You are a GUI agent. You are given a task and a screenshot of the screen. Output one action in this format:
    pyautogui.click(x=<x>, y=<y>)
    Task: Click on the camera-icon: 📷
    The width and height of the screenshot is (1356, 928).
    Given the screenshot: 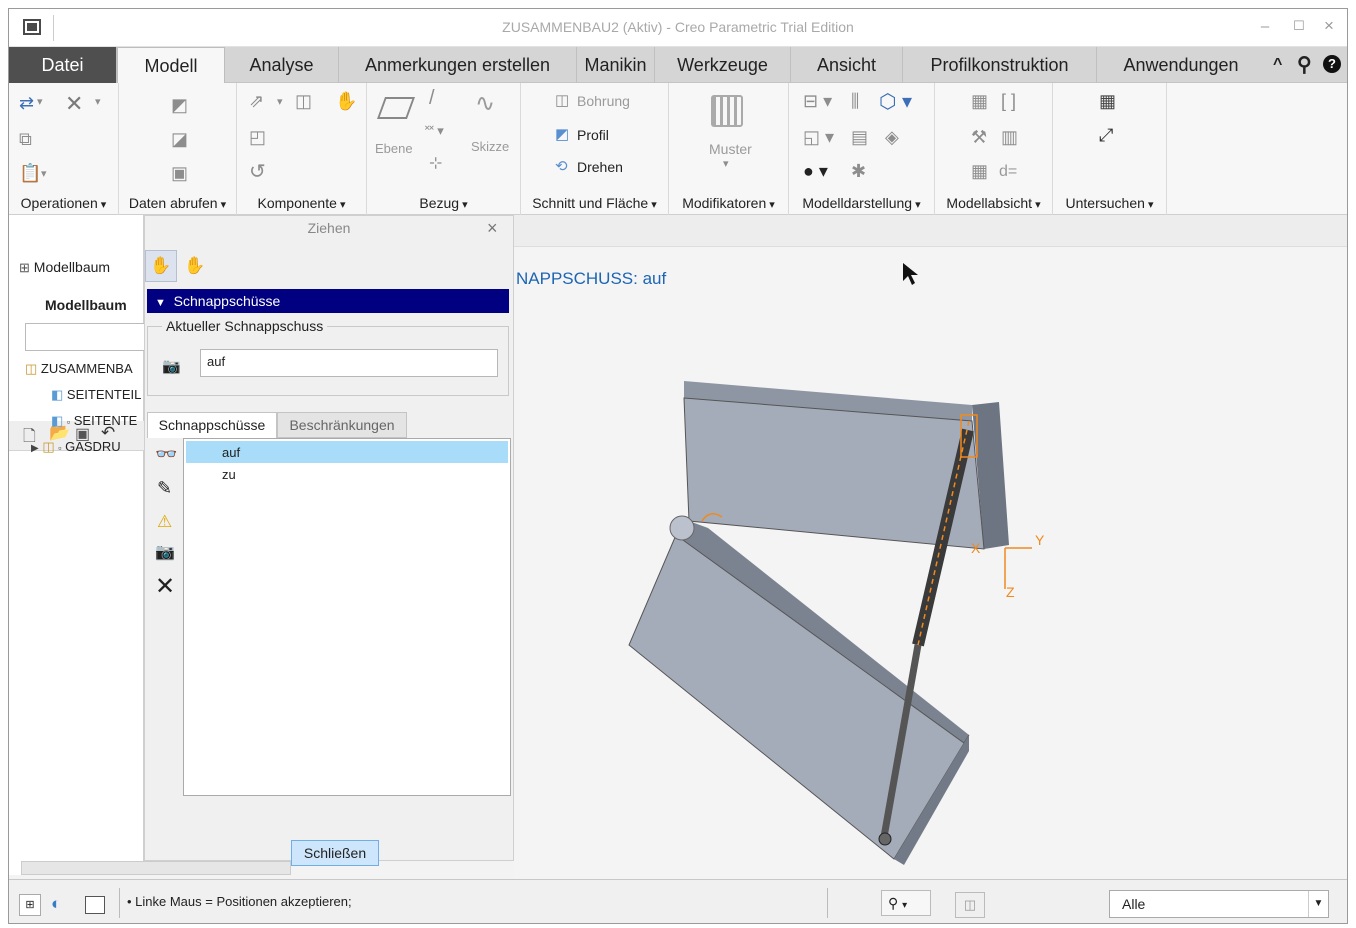 What is the action you would take?
    pyautogui.click(x=171, y=366)
    